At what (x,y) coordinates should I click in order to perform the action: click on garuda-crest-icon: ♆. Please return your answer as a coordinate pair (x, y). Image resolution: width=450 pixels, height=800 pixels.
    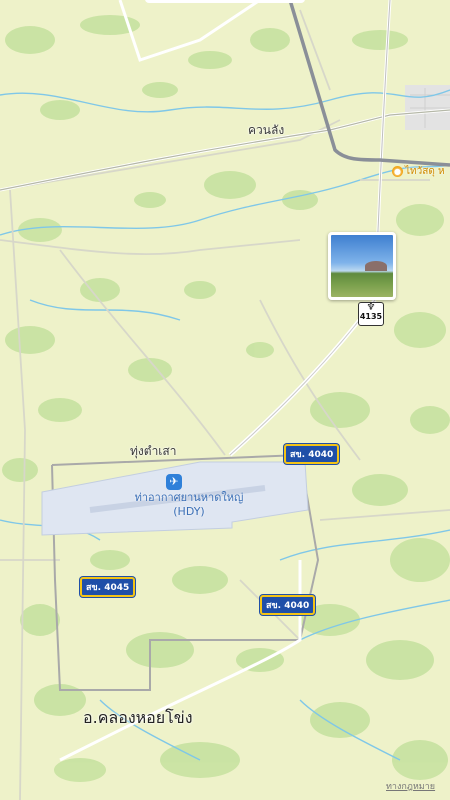
    Looking at the image, I should click on (371, 307).